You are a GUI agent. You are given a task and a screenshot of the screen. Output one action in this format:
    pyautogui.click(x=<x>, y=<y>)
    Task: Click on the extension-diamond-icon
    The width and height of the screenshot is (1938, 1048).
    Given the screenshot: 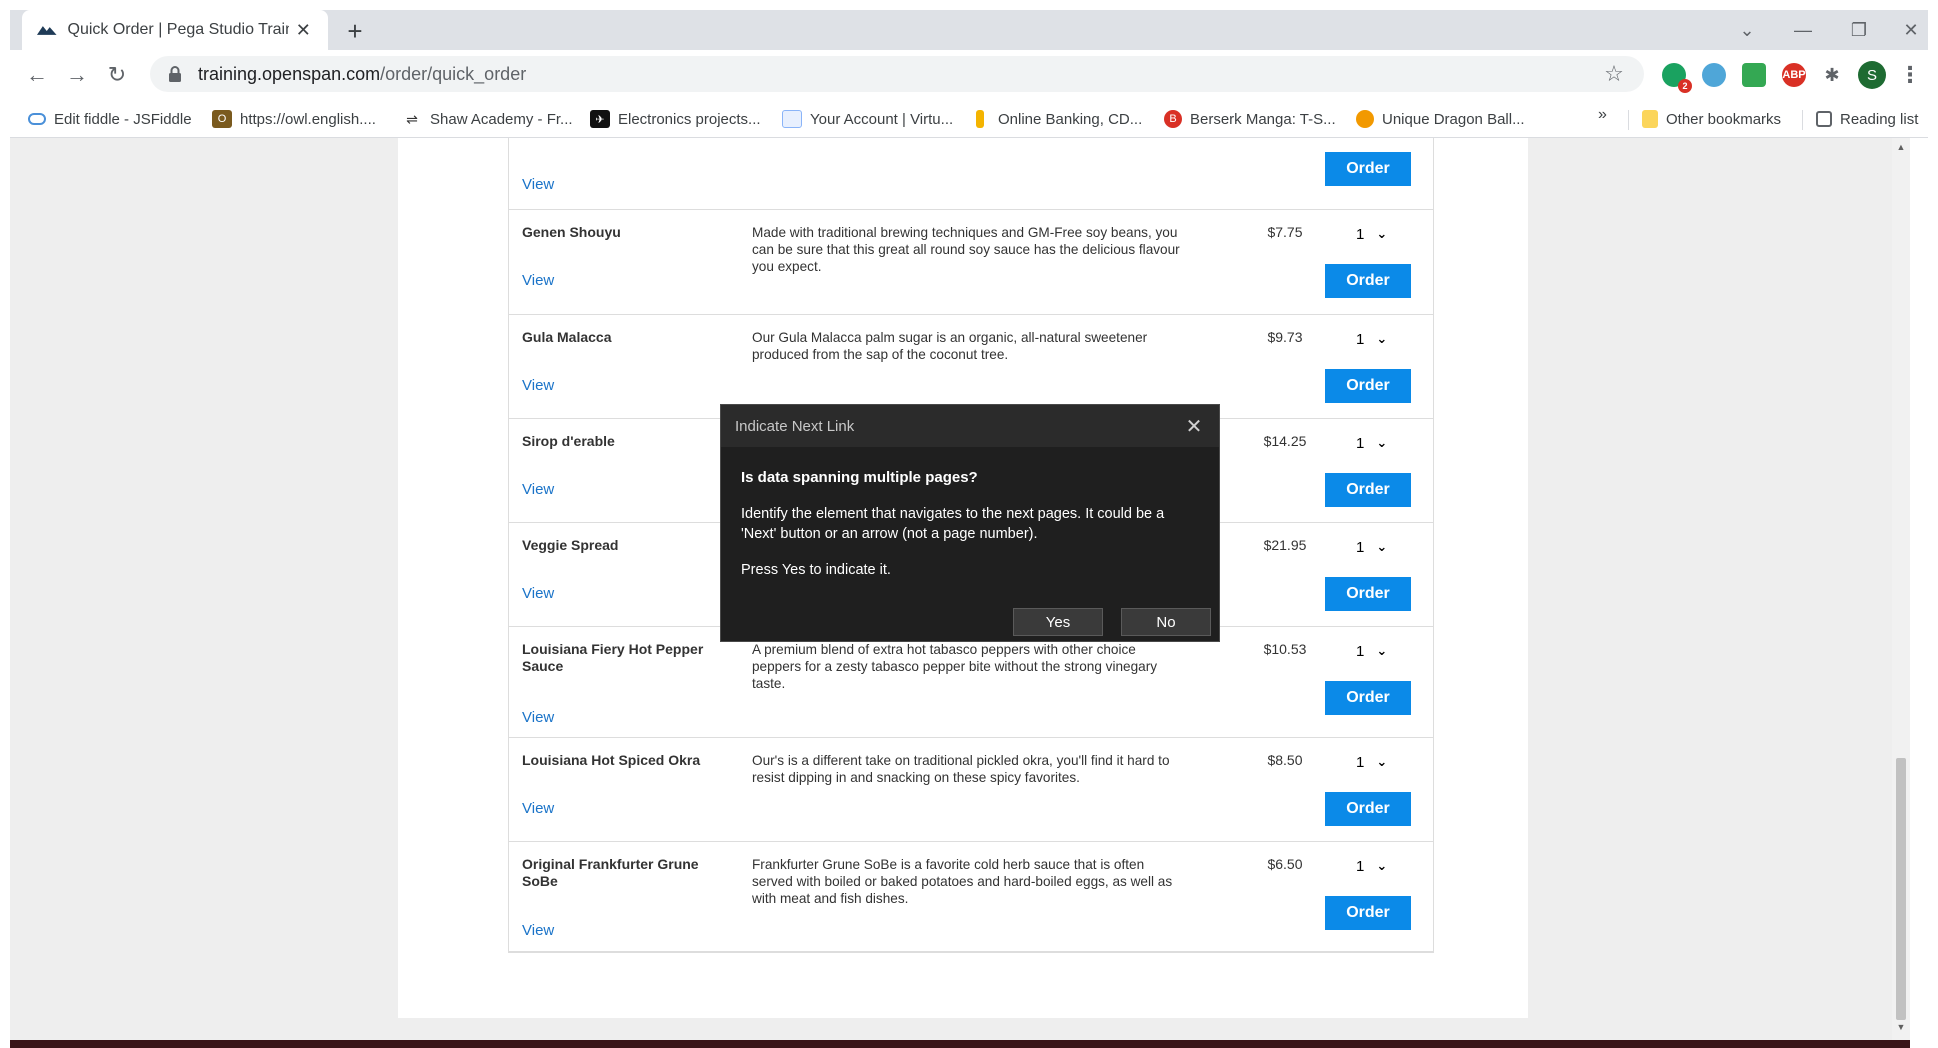 What is the action you would take?
    pyautogui.click(x=1714, y=75)
    